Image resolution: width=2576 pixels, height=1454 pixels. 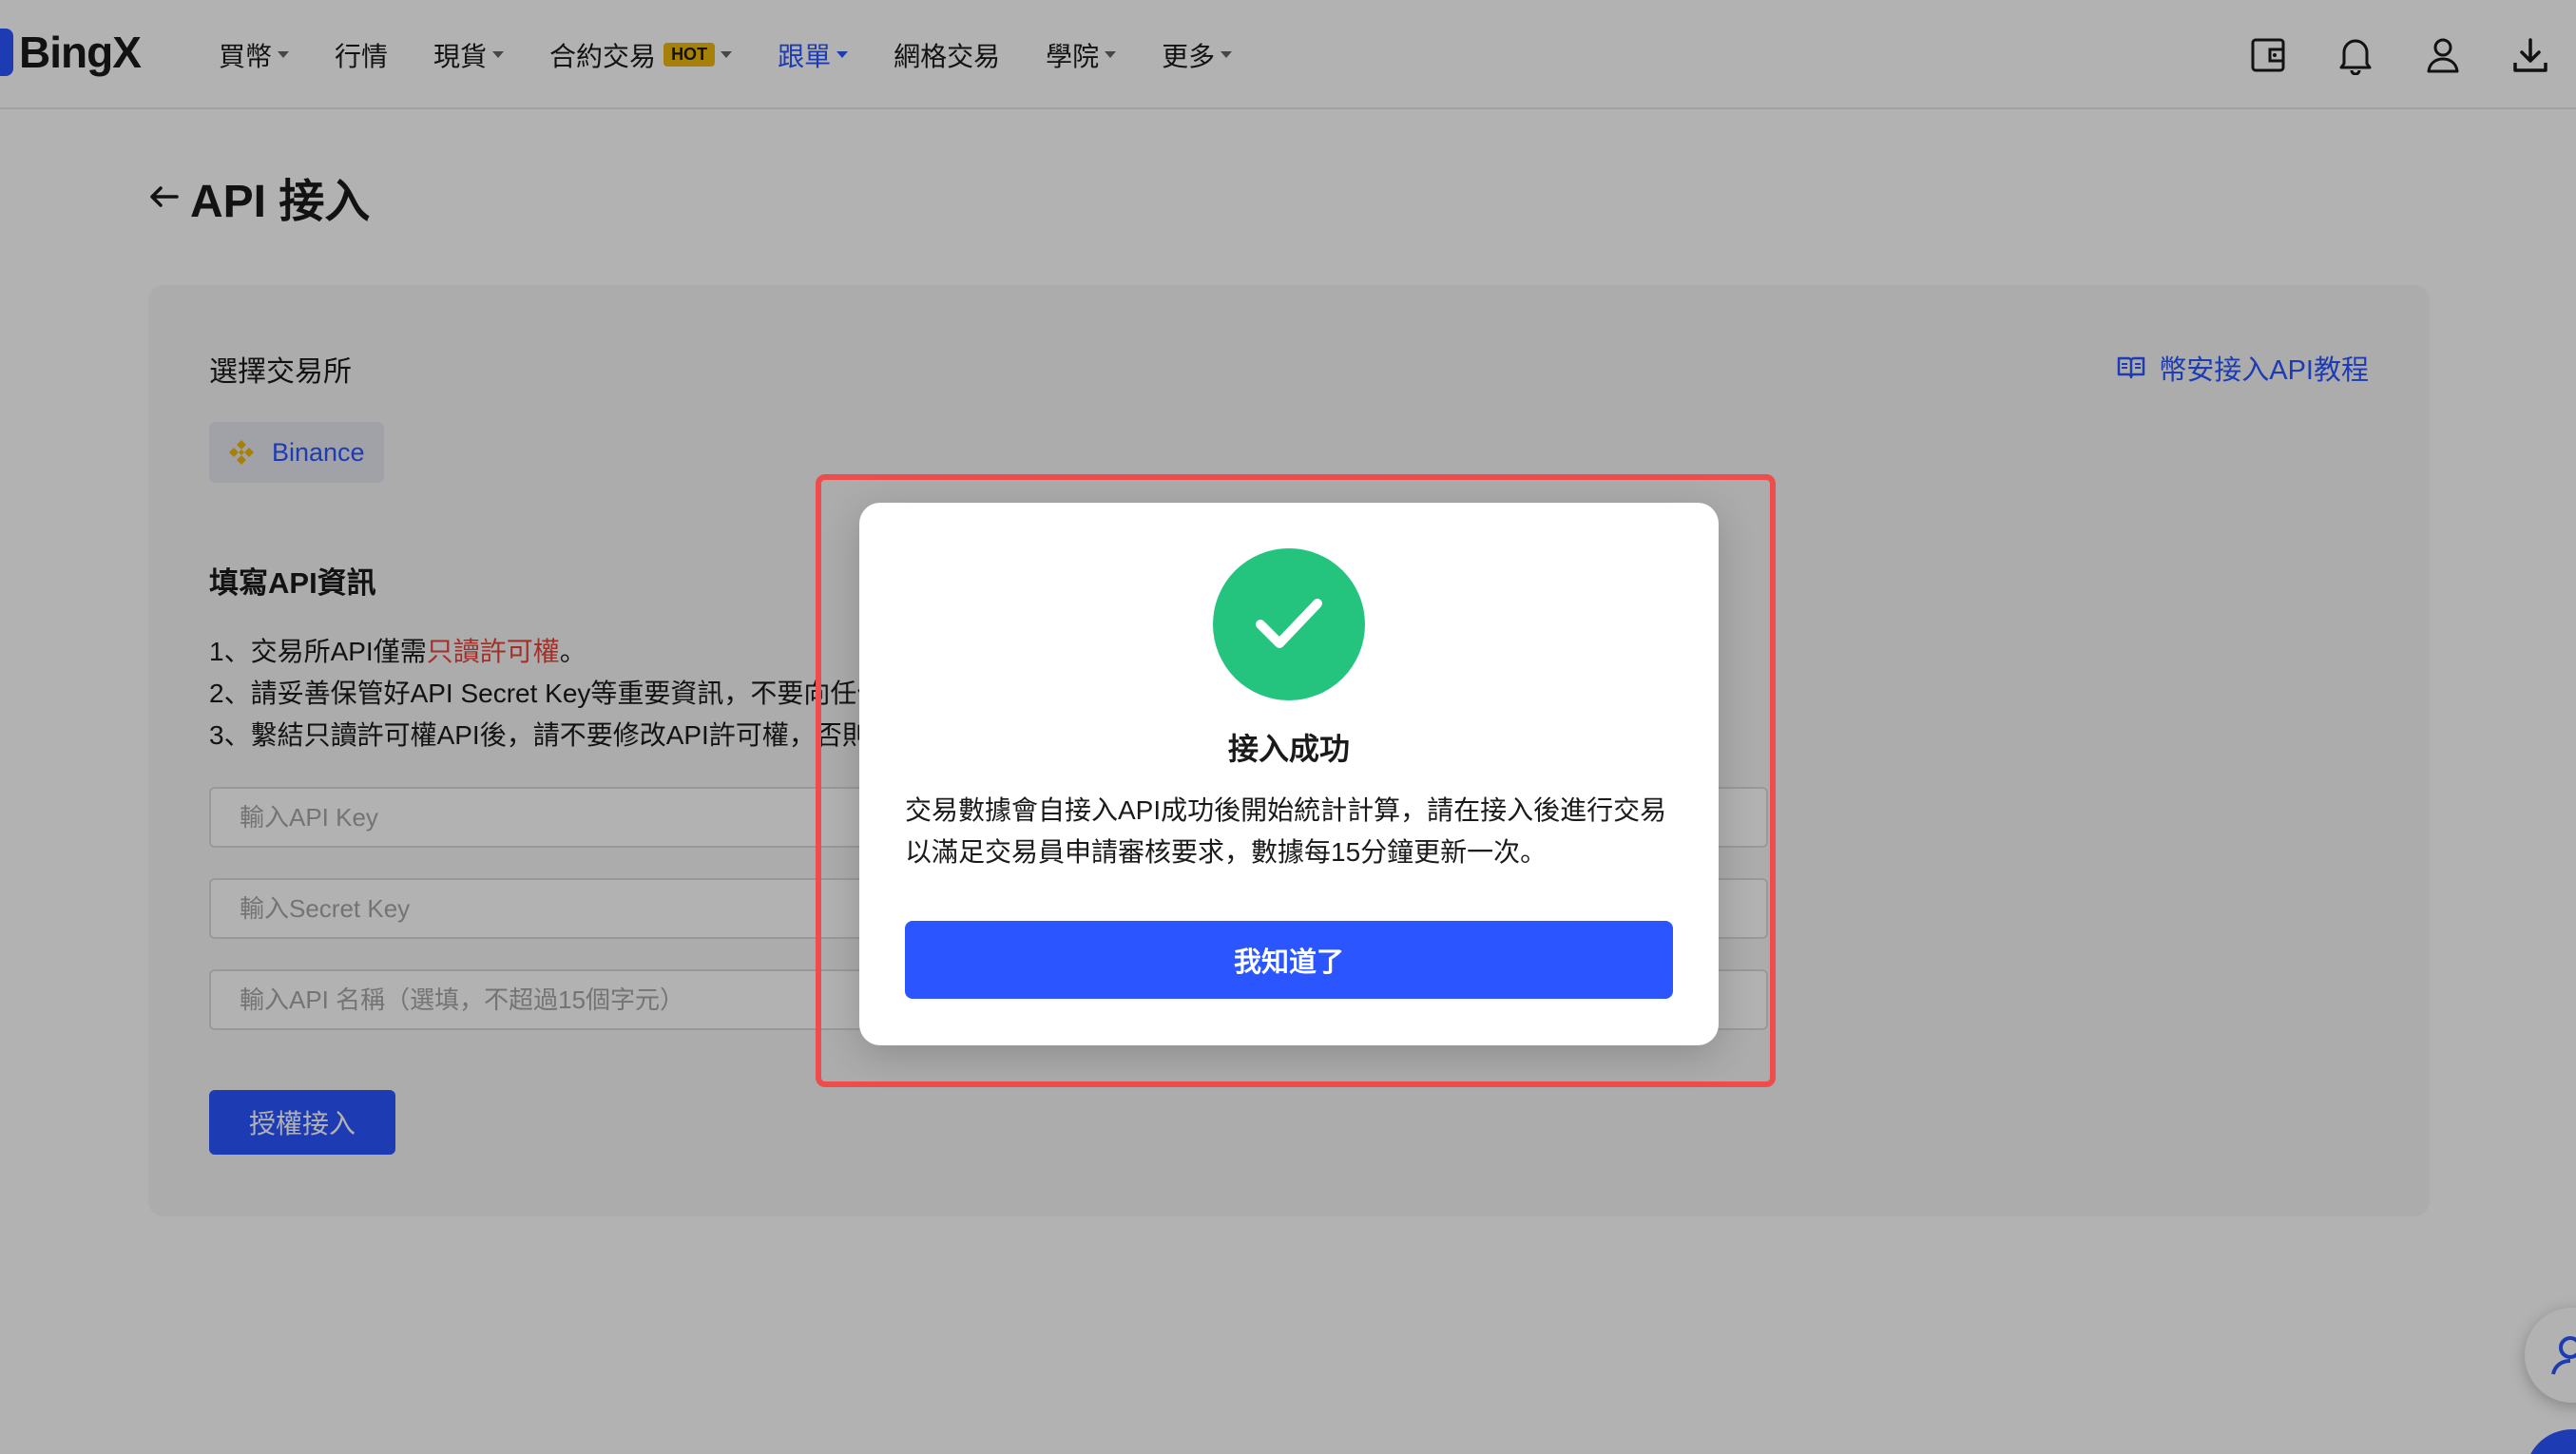 I want to click on success-check-icon, so click(x=1289, y=624).